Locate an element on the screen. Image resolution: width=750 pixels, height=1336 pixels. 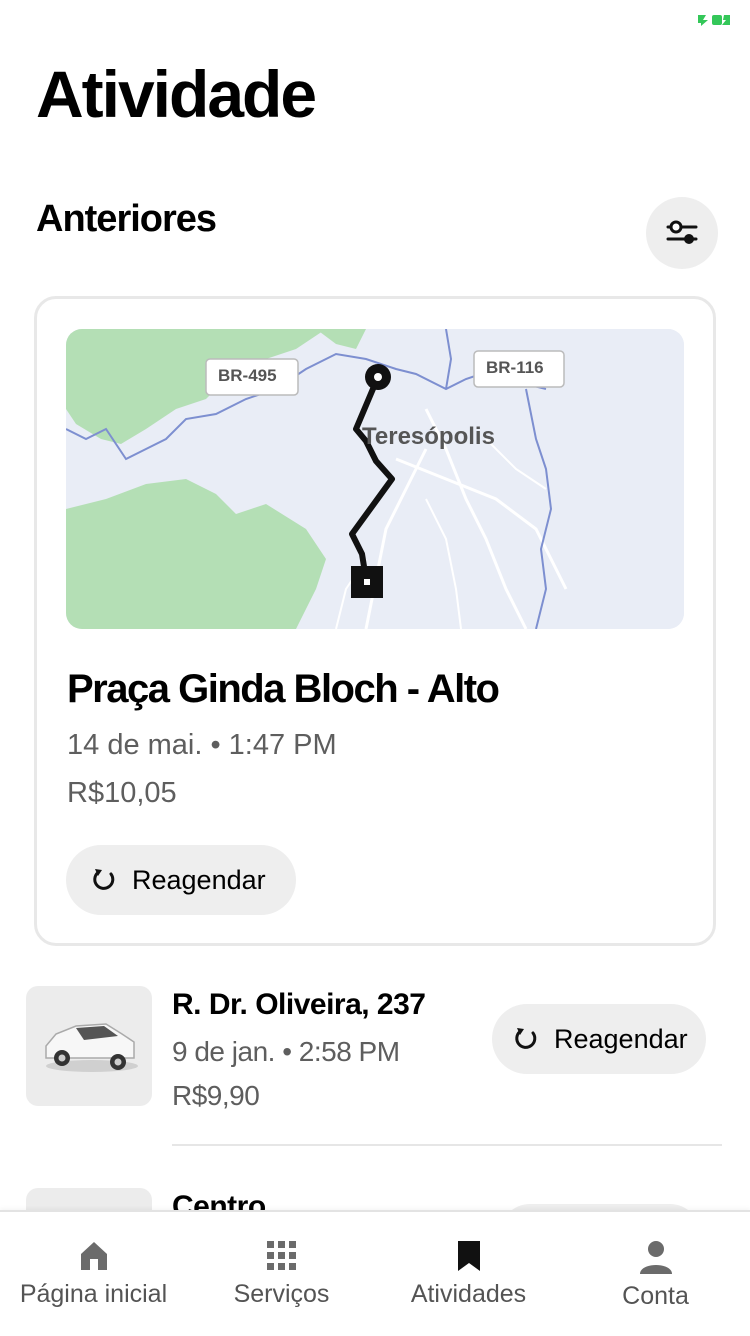
nav-item-account: Conta is located at coordinates (655, 1274).